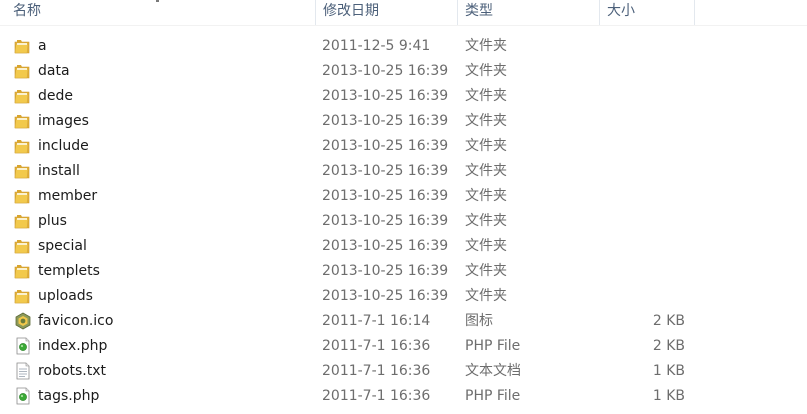 The image size is (807, 414). Describe the element at coordinates (76, 321) in the screenshot. I see `file-name: favicon.ico` at that location.